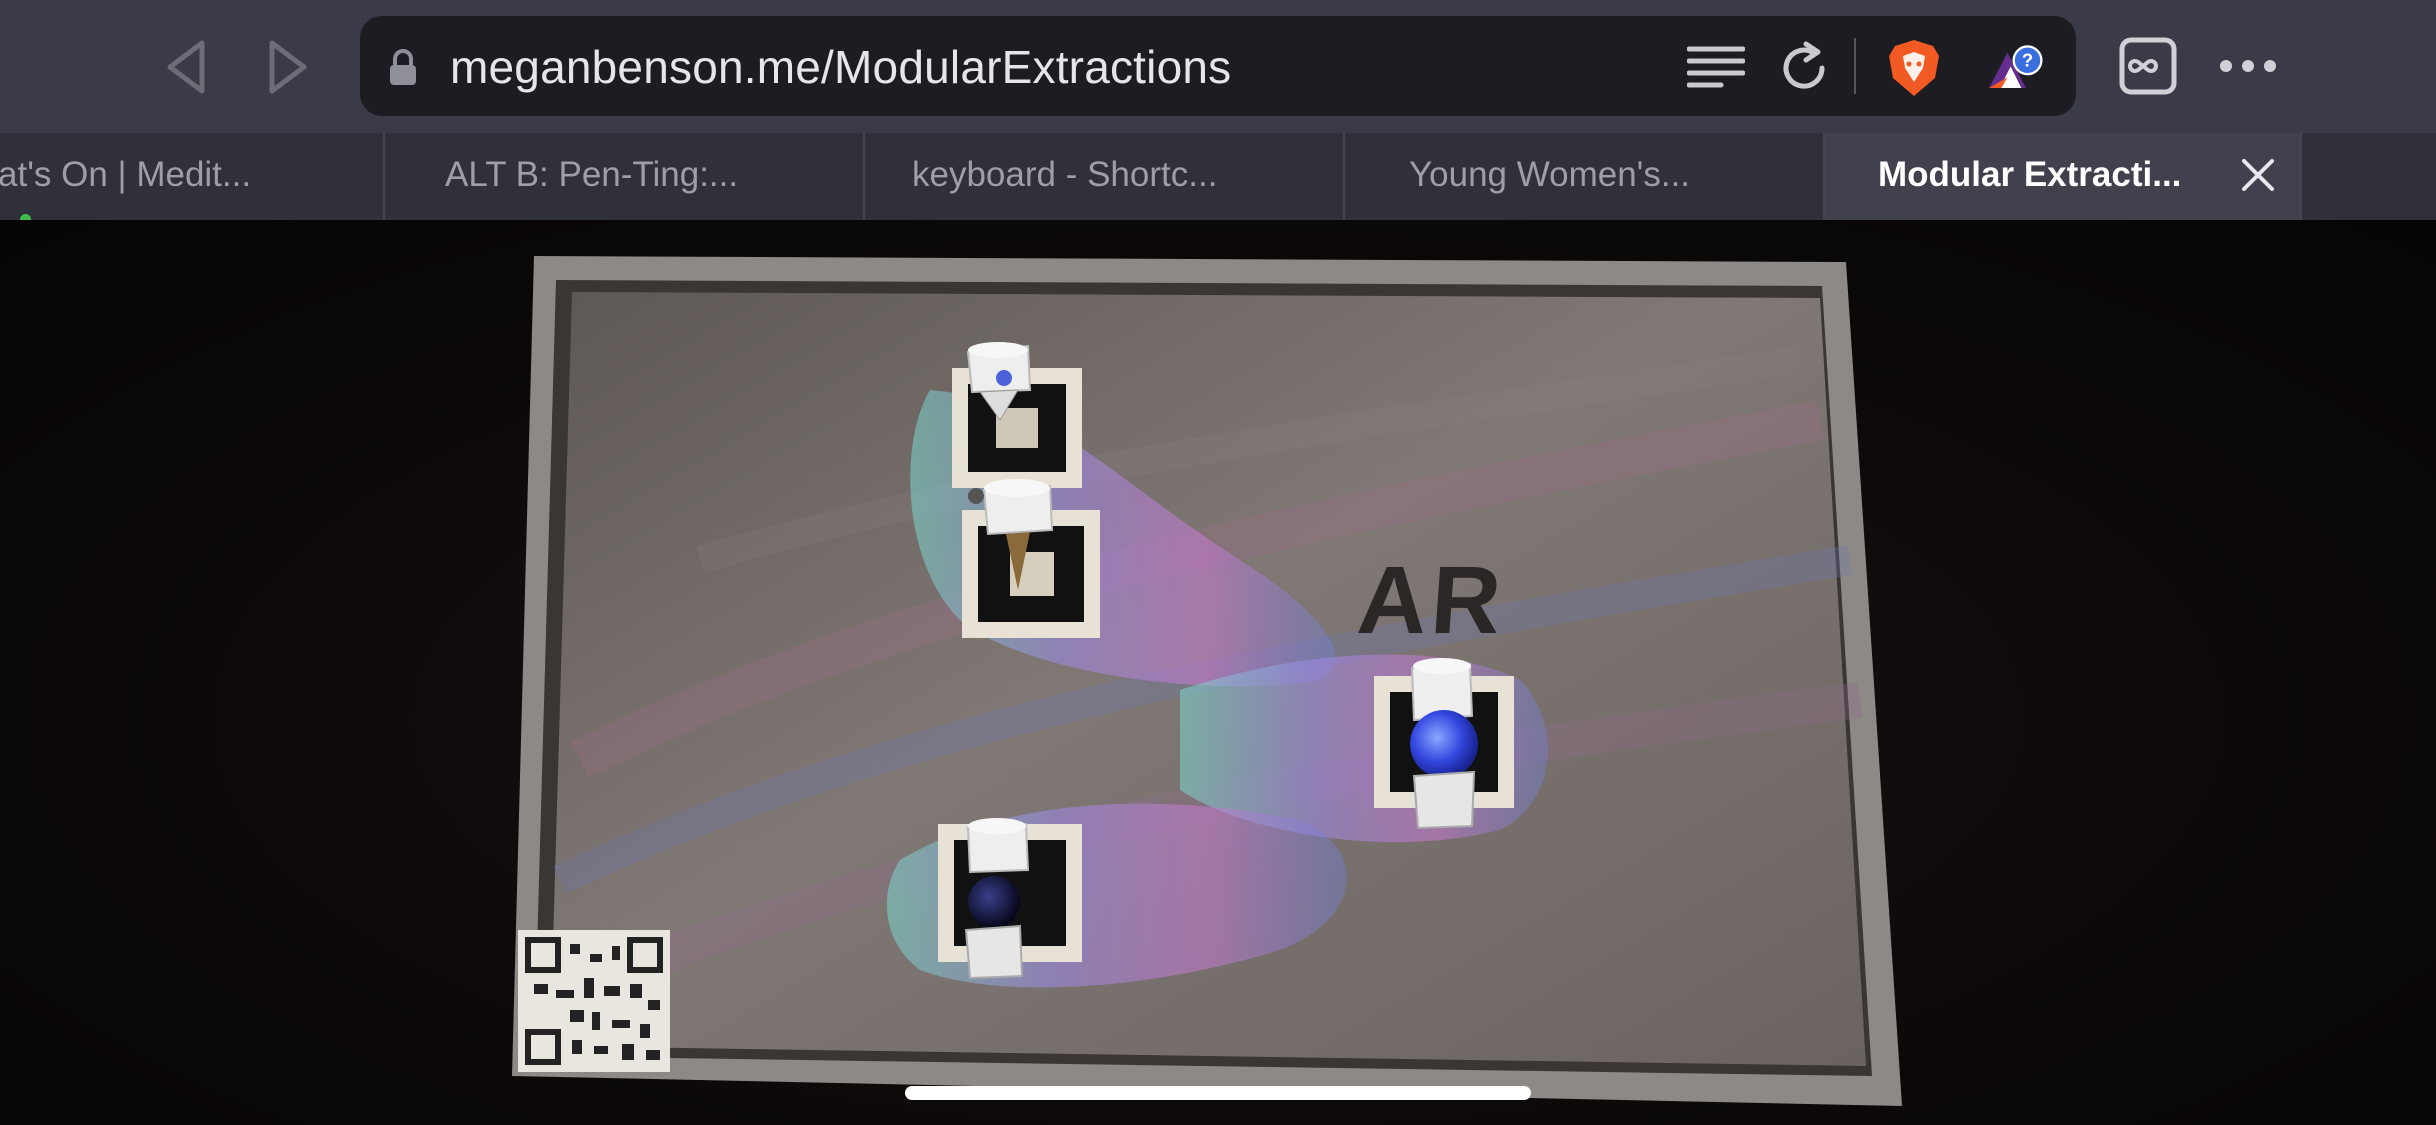 This screenshot has height=1125, width=2436. What do you see at coordinates (1716, 68) in the screenshot?
I see `reader-mode-icon` at bounding box center [1716, 68].